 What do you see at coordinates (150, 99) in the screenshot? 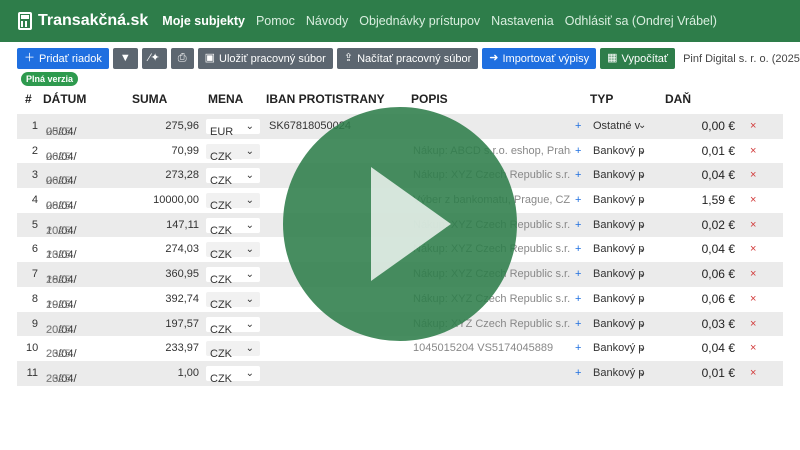
I see `header-amount: SUMA` at bounding box center [150, 99].